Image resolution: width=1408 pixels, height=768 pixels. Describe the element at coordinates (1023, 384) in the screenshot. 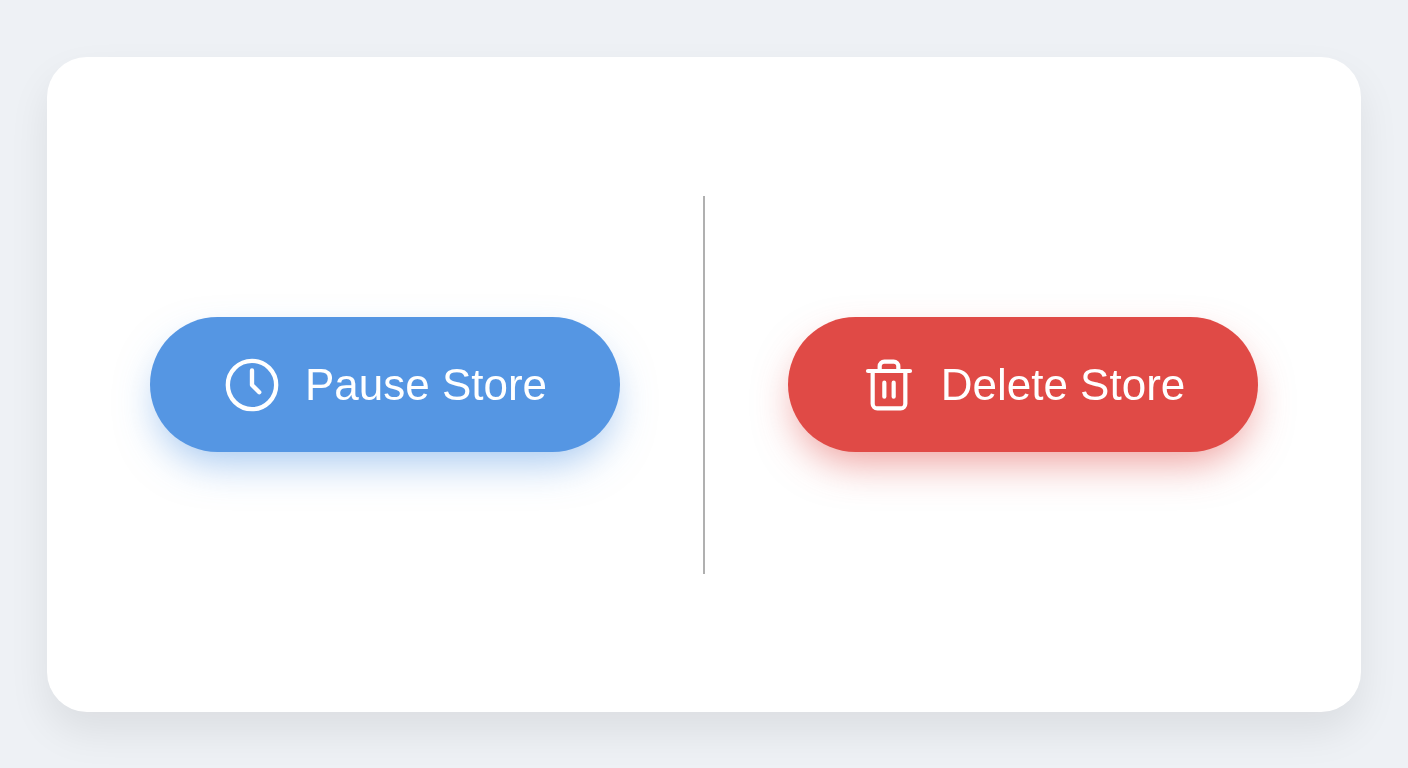

I see `delete-button: Delete Store` at that location.